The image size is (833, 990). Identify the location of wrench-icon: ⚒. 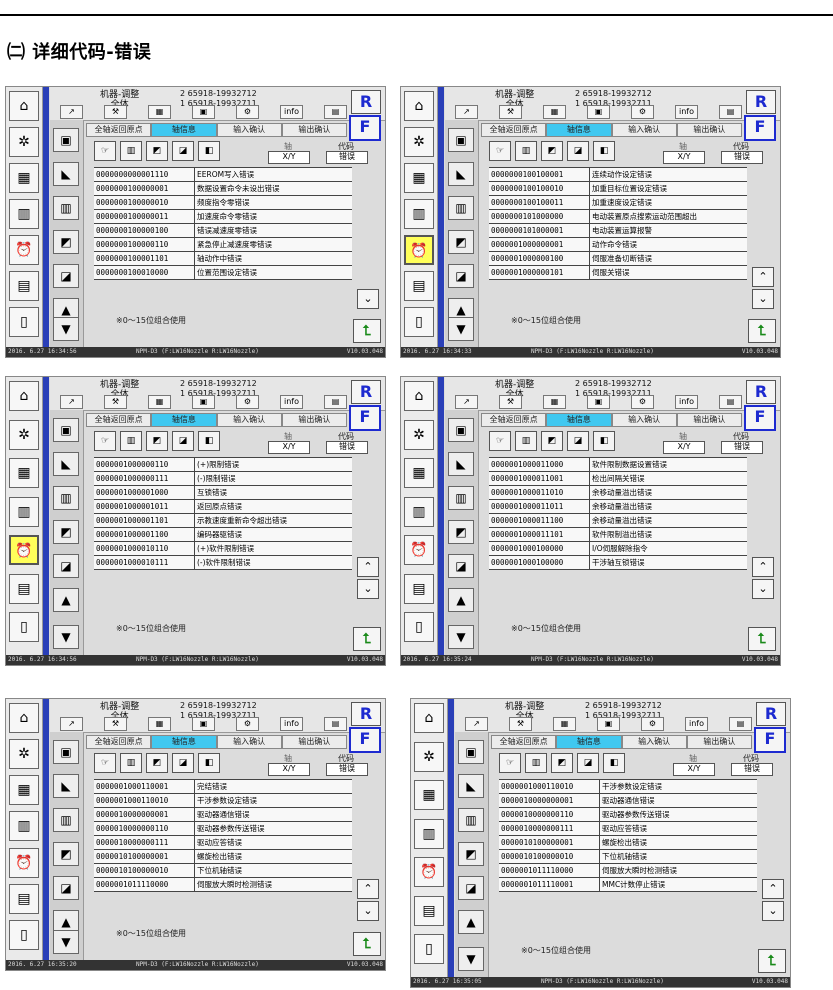
(520, 724).